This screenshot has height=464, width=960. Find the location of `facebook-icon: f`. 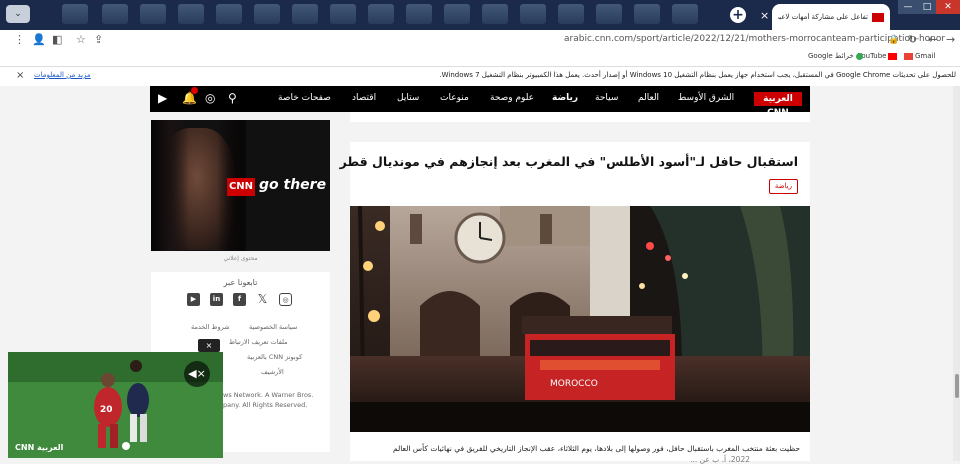

facebook-icon: f is located at coordinates (239, 299).